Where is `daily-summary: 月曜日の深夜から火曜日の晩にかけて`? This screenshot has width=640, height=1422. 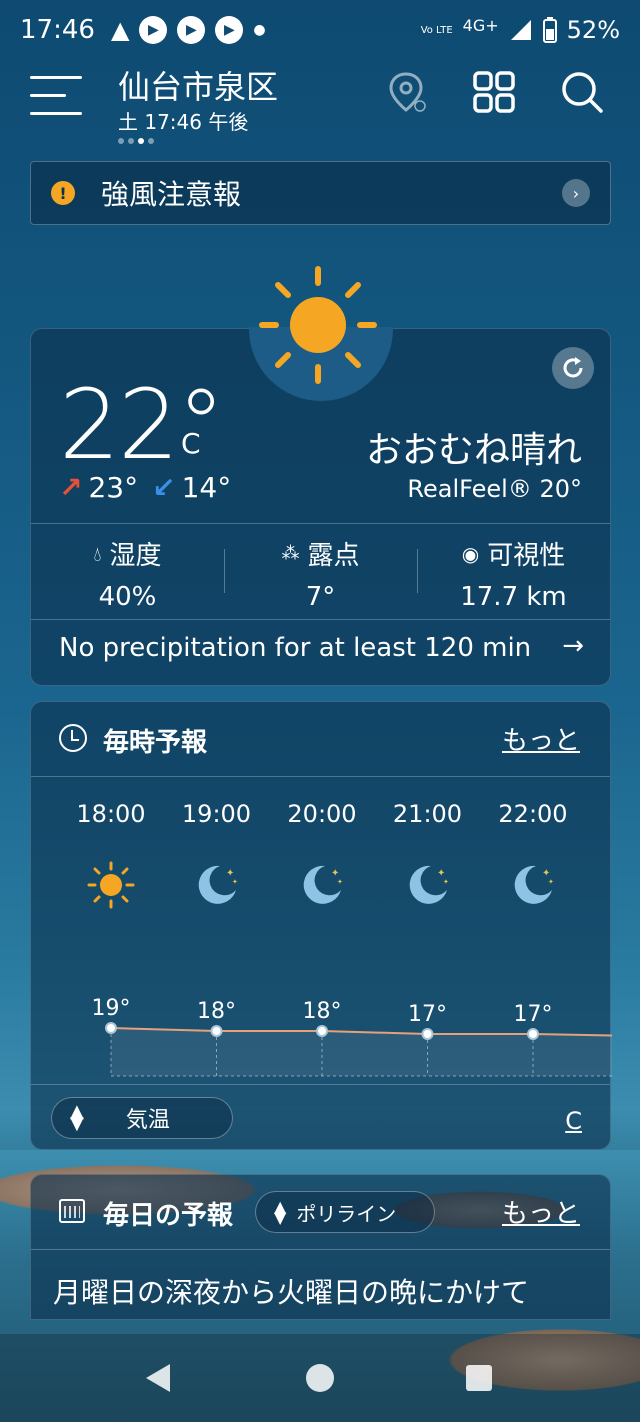 daily-summary: 月曜日の深夜から火曜日の晩にかけて is located at coordinates (291, 1292).